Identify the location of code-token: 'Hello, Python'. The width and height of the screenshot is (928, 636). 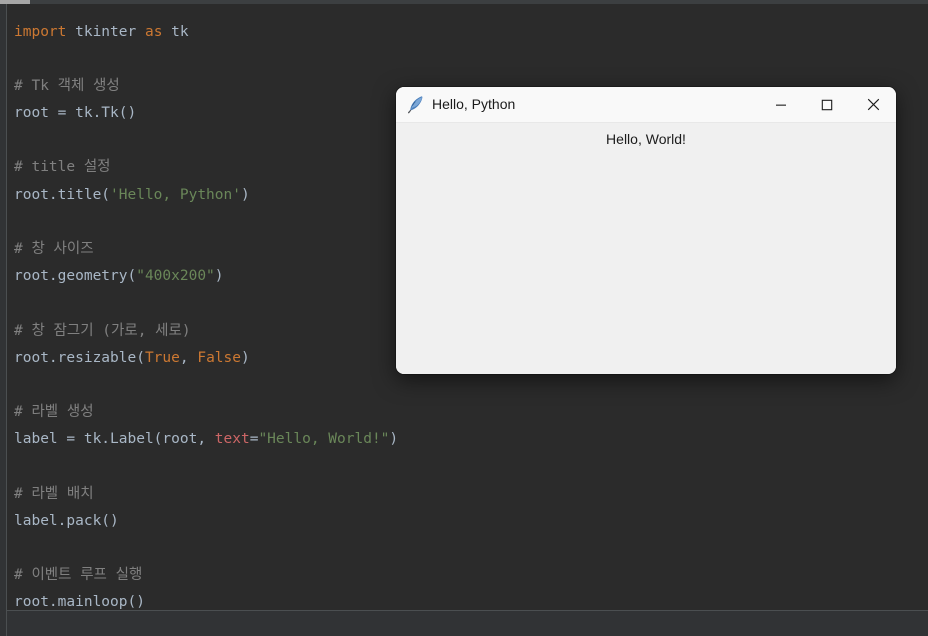
(175, 194).